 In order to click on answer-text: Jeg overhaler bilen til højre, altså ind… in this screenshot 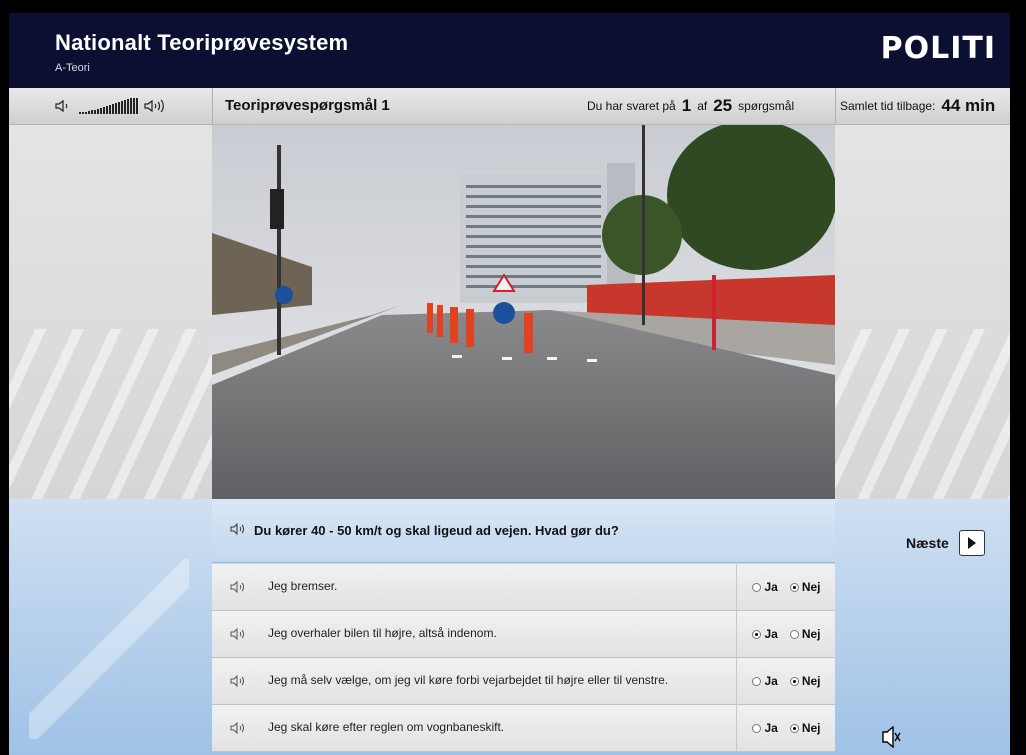, I will do `click(382, 633)`.